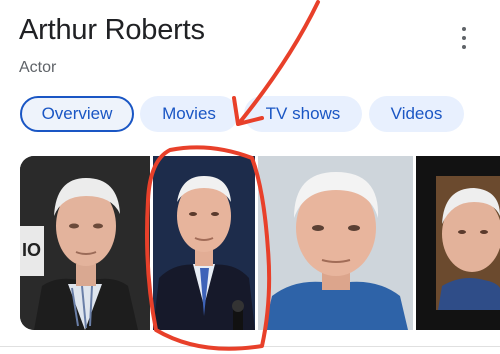 The height and width of the screenshot is (354, 500). Describe the element at coordinates (416, 114) in the screenshot. I see `tab-videos: Videos` at that location.